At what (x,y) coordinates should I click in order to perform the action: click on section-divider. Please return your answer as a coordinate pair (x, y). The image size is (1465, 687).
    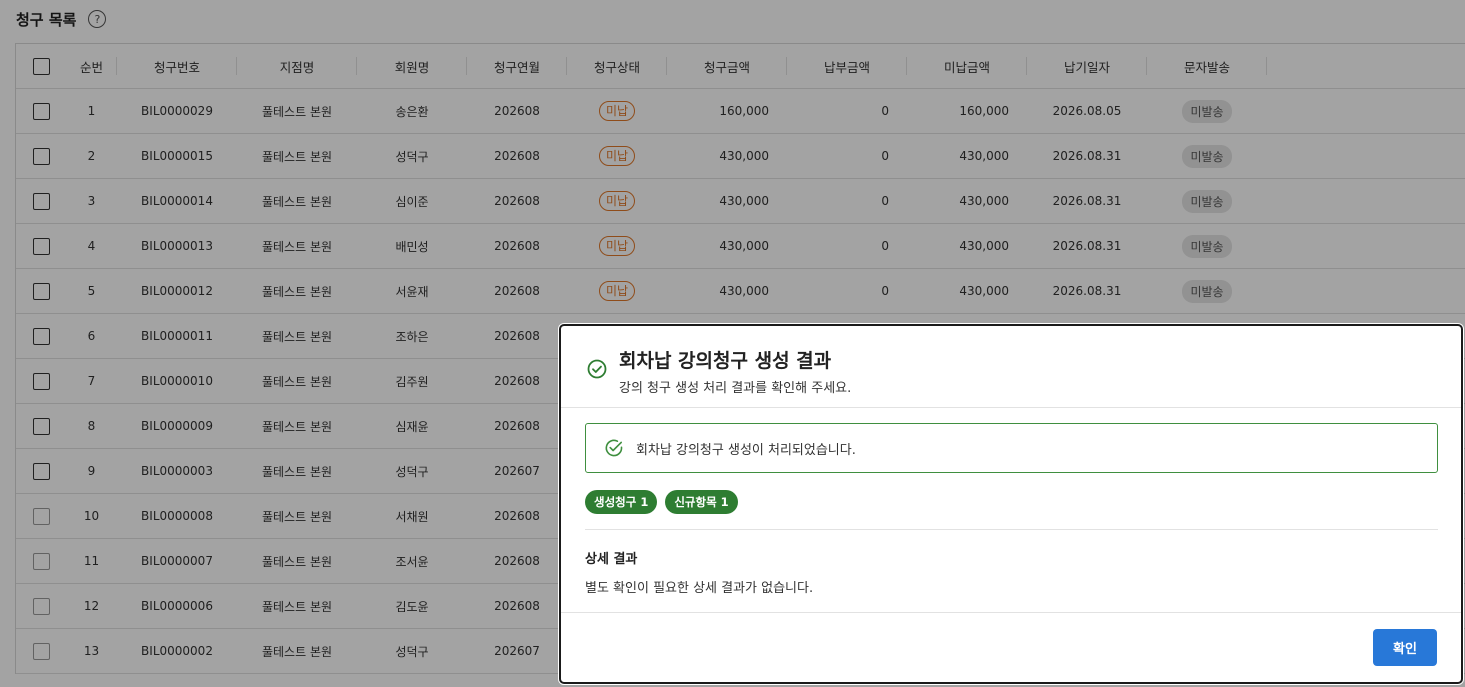
    Looking at the image, I should click on (1011, 529).